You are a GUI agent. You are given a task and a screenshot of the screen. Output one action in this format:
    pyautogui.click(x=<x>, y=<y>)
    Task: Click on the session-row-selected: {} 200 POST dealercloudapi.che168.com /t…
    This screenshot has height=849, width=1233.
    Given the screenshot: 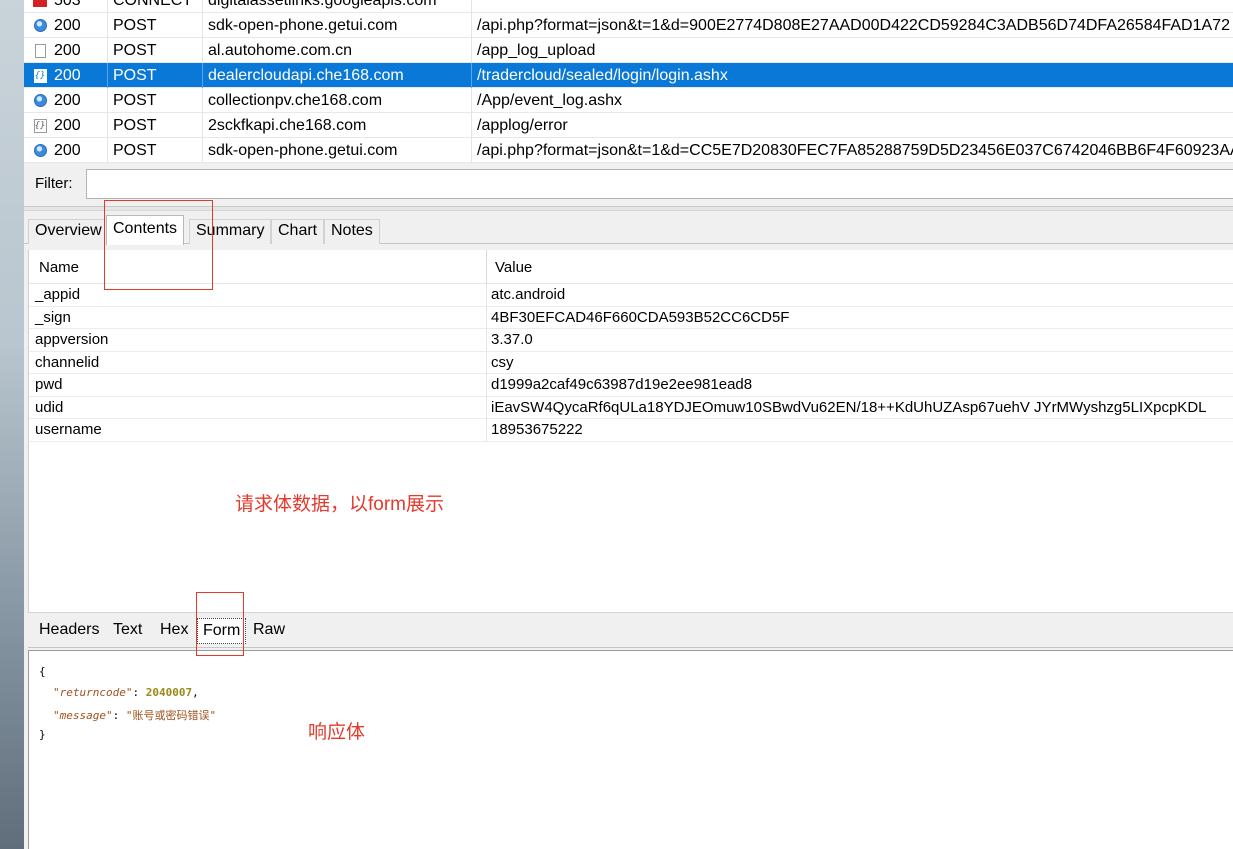 What is the action you would take?
    pyautogui.click(x=628, y=75)
    